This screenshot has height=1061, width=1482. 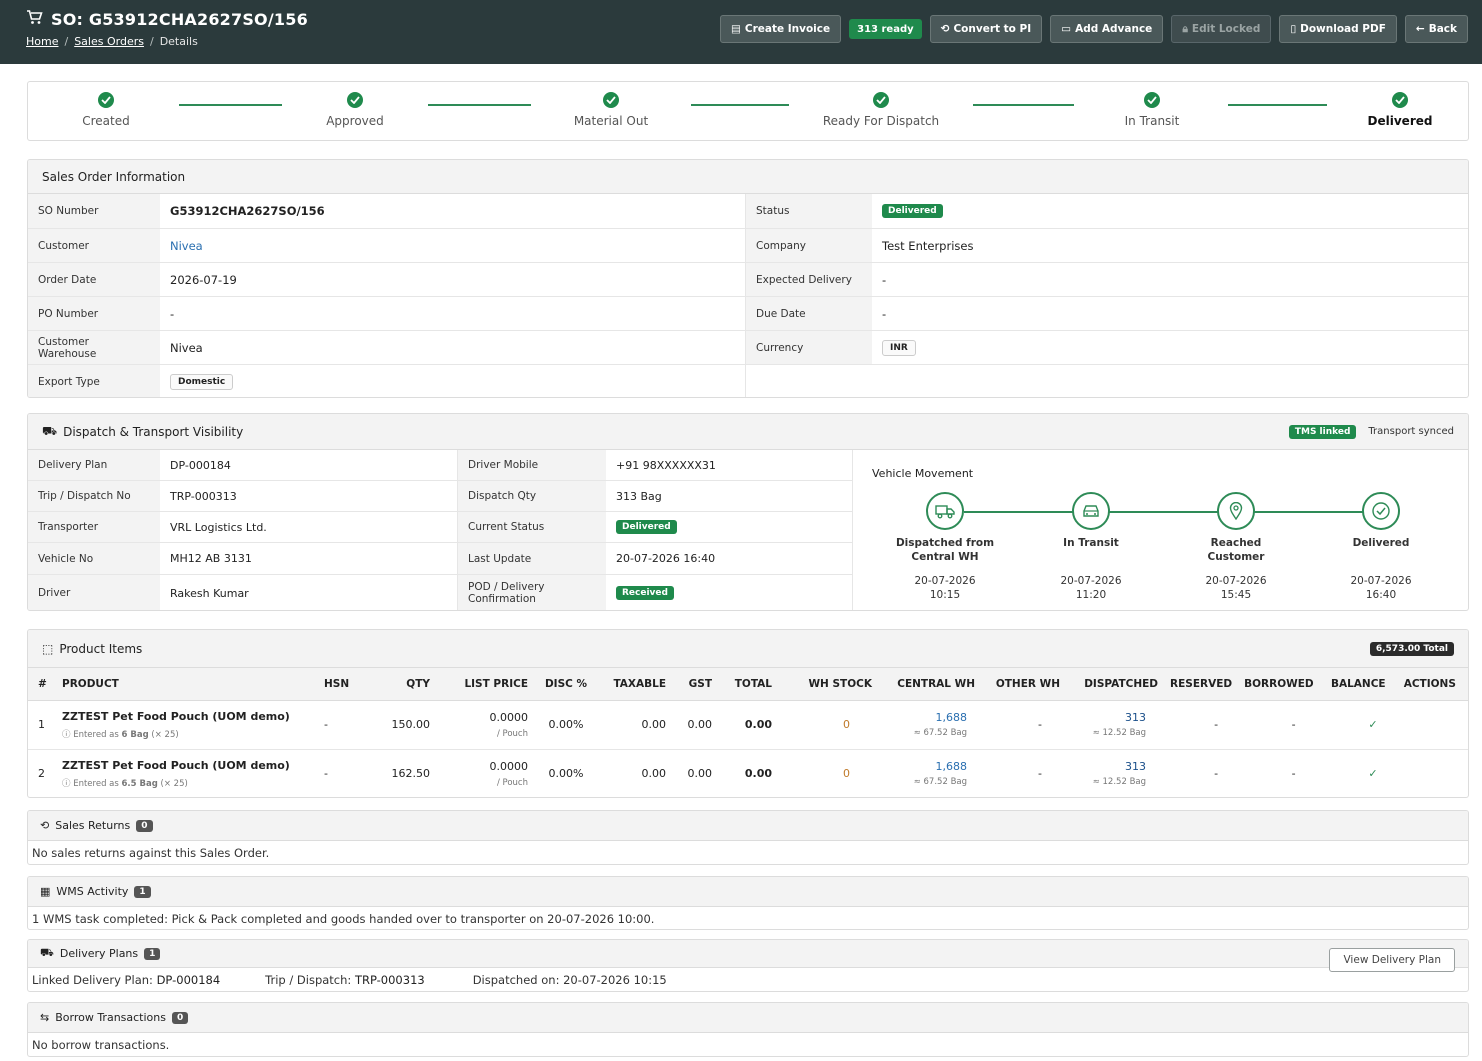 What do you see at coordinates (1107, 29) in the screenshot?
I see `add-advance-button: ▭ Add Advance` at bounding box center [1107, 29].